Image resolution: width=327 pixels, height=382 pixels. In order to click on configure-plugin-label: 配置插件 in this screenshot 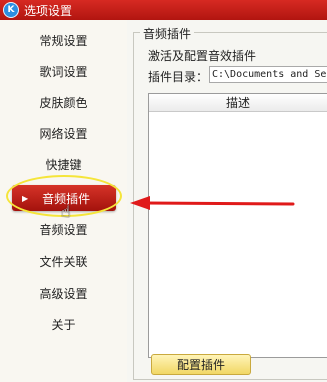, I will do `click(200, 365)`.